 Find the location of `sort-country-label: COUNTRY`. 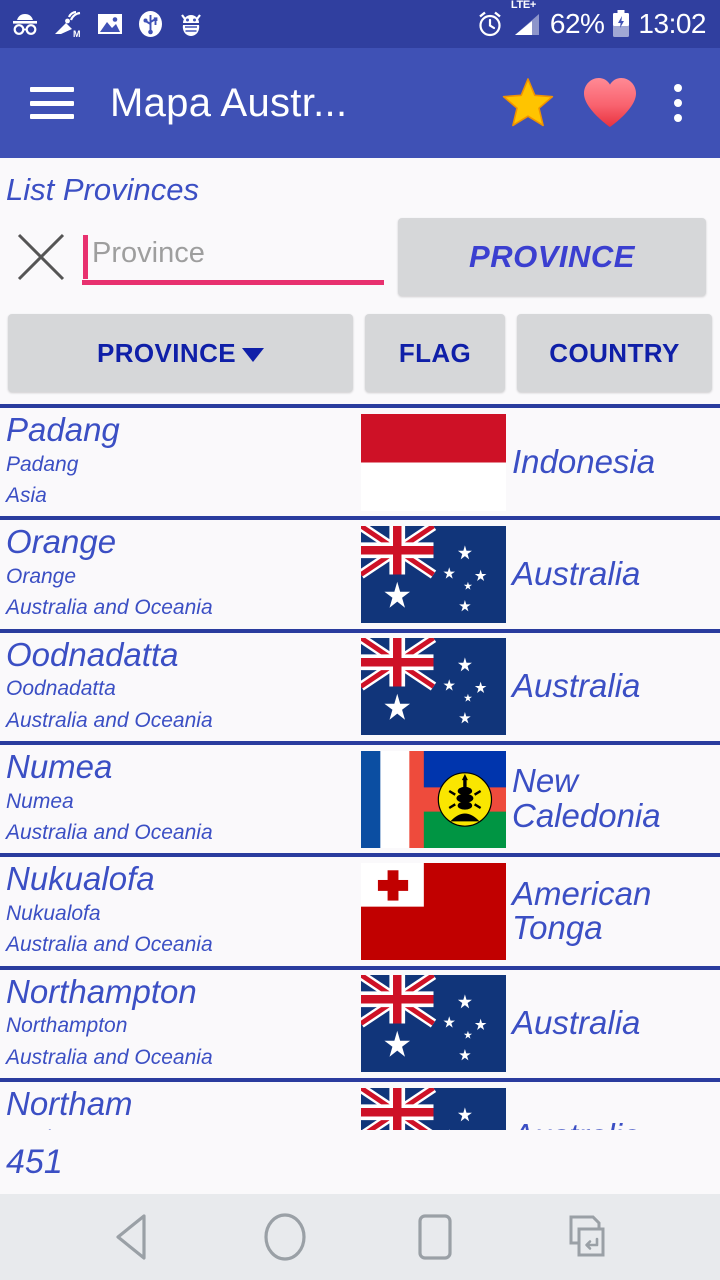

sort-country-label: COUNTRY is located at coordinates (614, 352).